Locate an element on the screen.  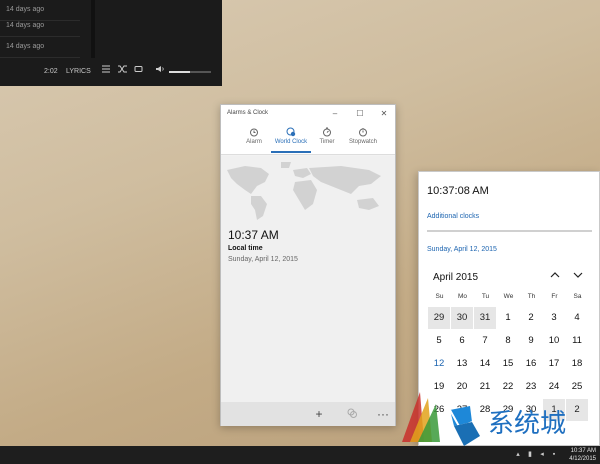
battery-icon: ▮ is located at coordinates (530, 455).